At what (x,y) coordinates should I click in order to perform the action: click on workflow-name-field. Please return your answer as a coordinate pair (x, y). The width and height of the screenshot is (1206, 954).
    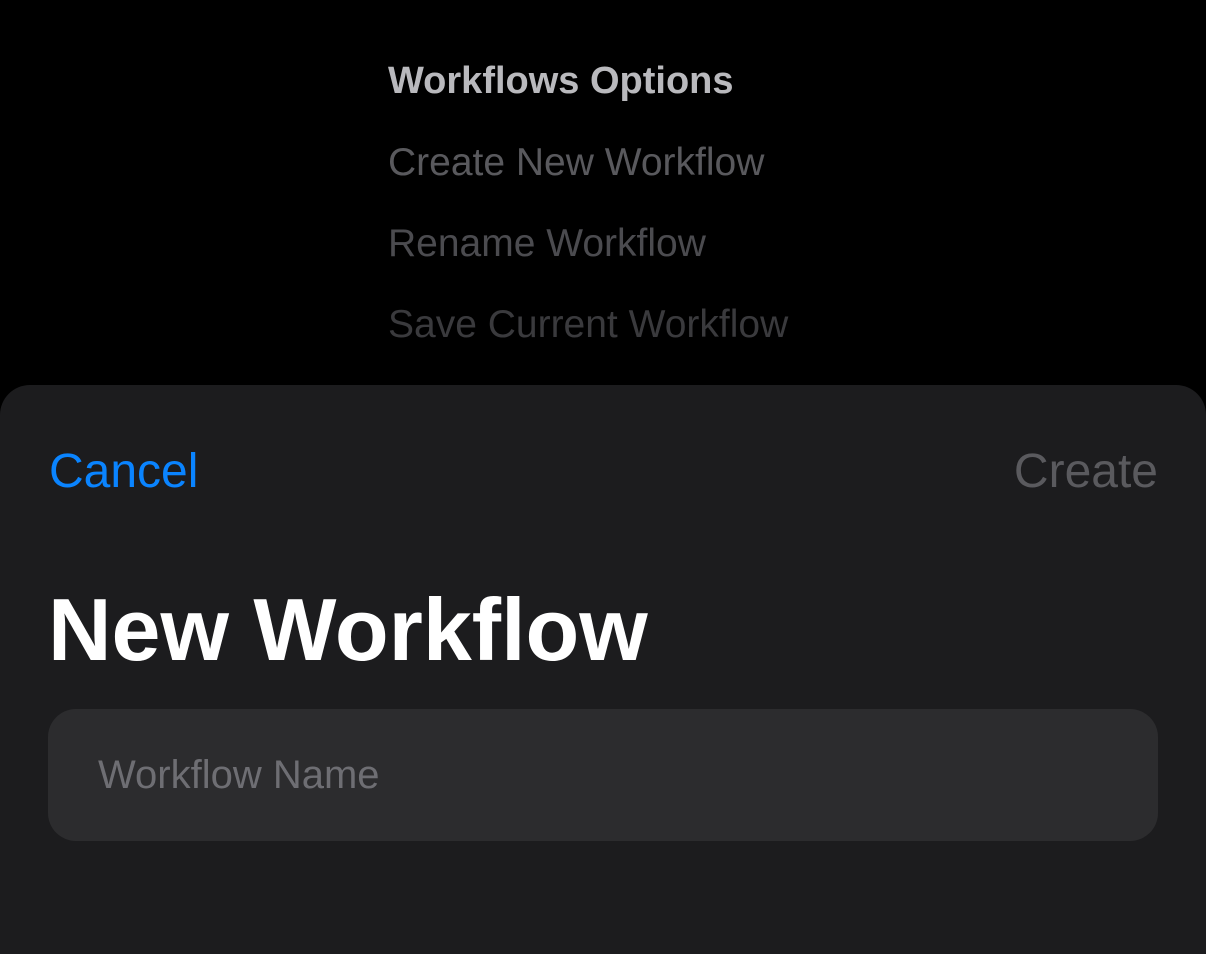
    Looking at the image, I should click on (603, 775).